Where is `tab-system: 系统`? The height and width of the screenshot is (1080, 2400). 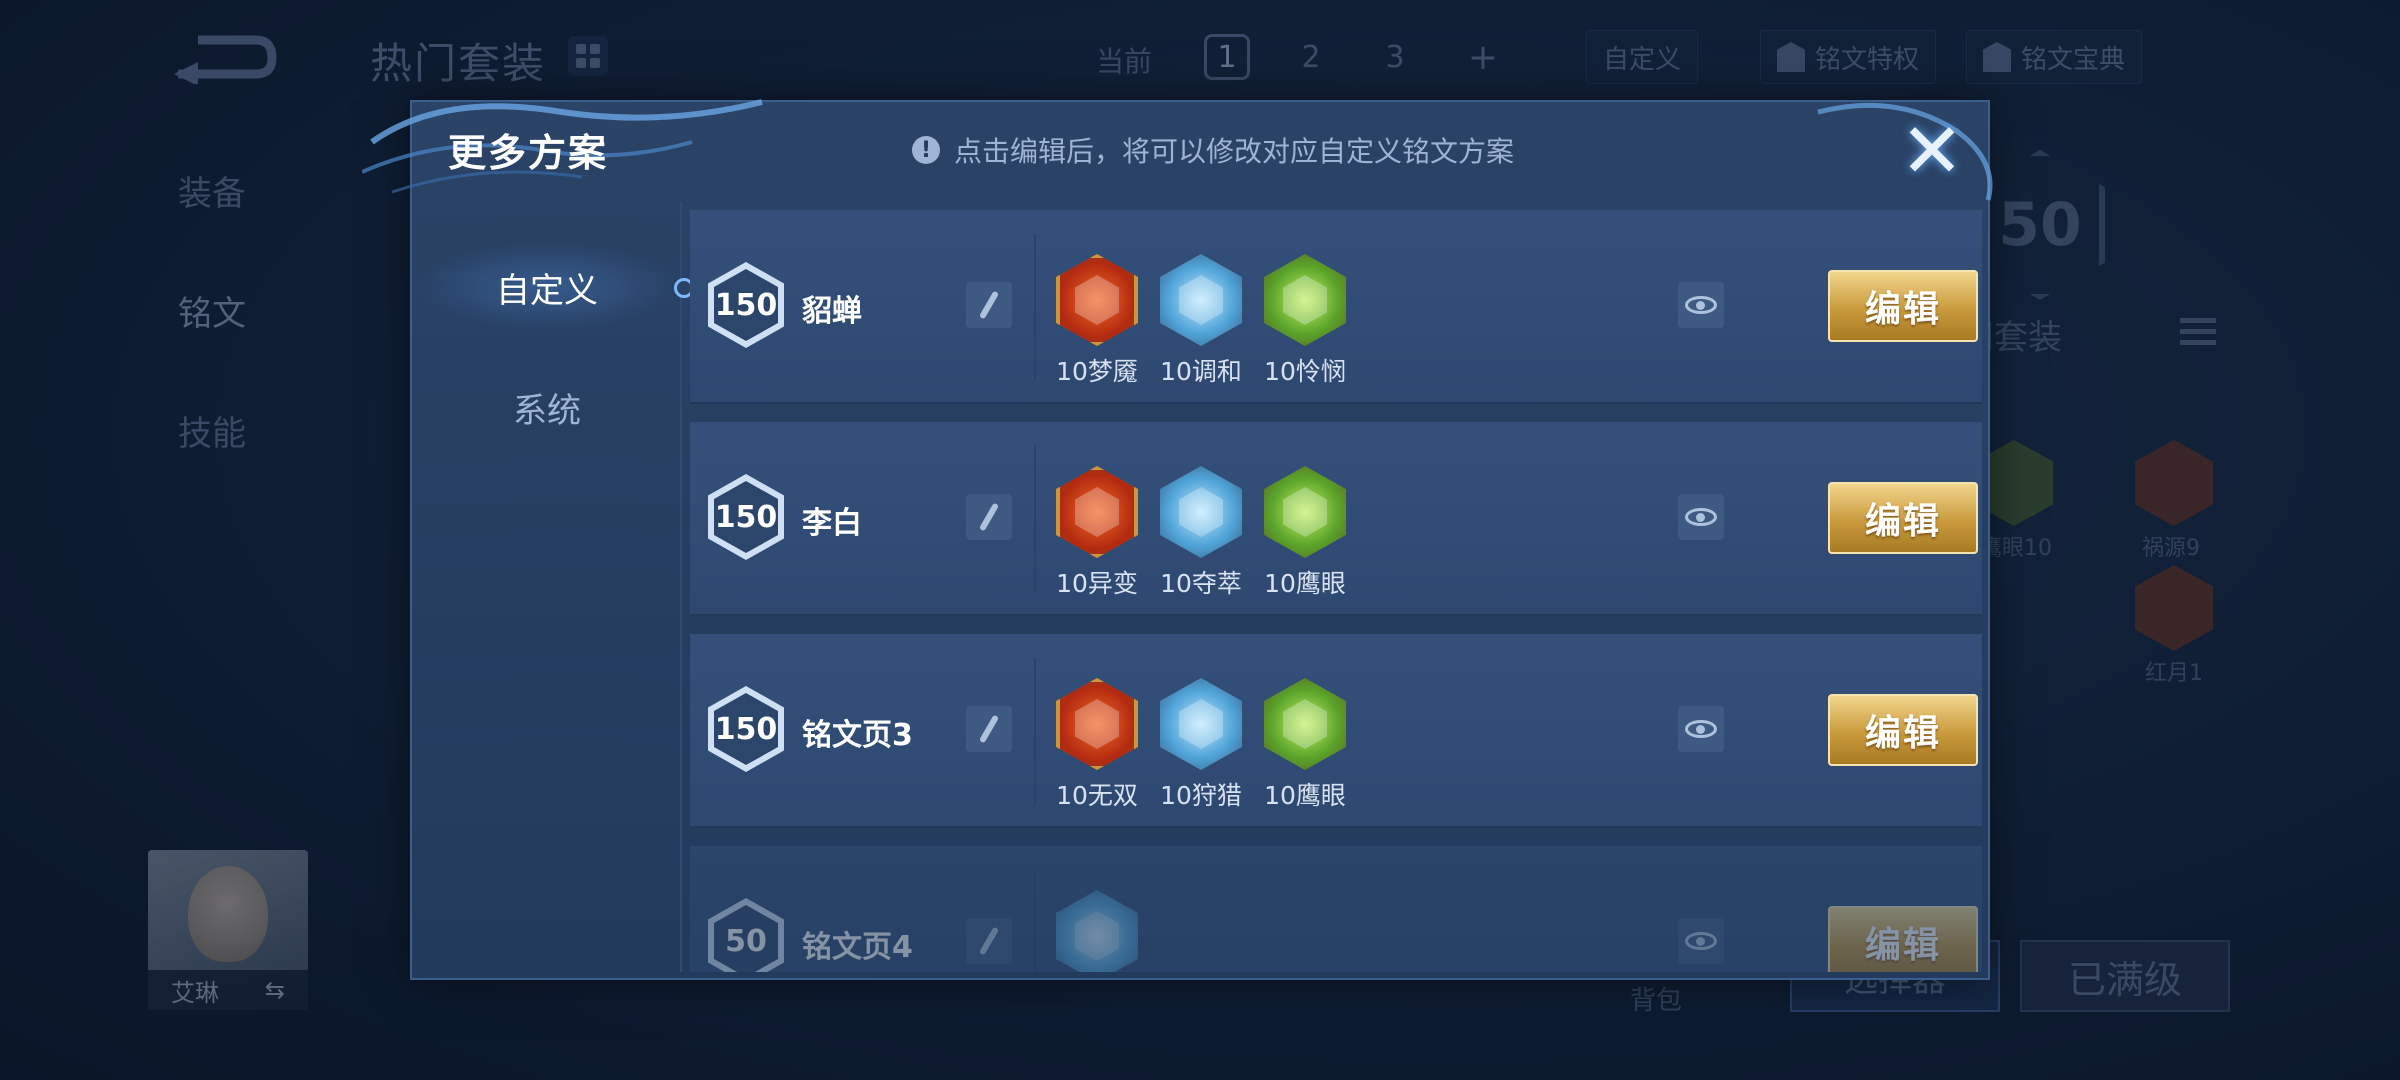
tab-system: 系统 is located at coordinates (547, 407).